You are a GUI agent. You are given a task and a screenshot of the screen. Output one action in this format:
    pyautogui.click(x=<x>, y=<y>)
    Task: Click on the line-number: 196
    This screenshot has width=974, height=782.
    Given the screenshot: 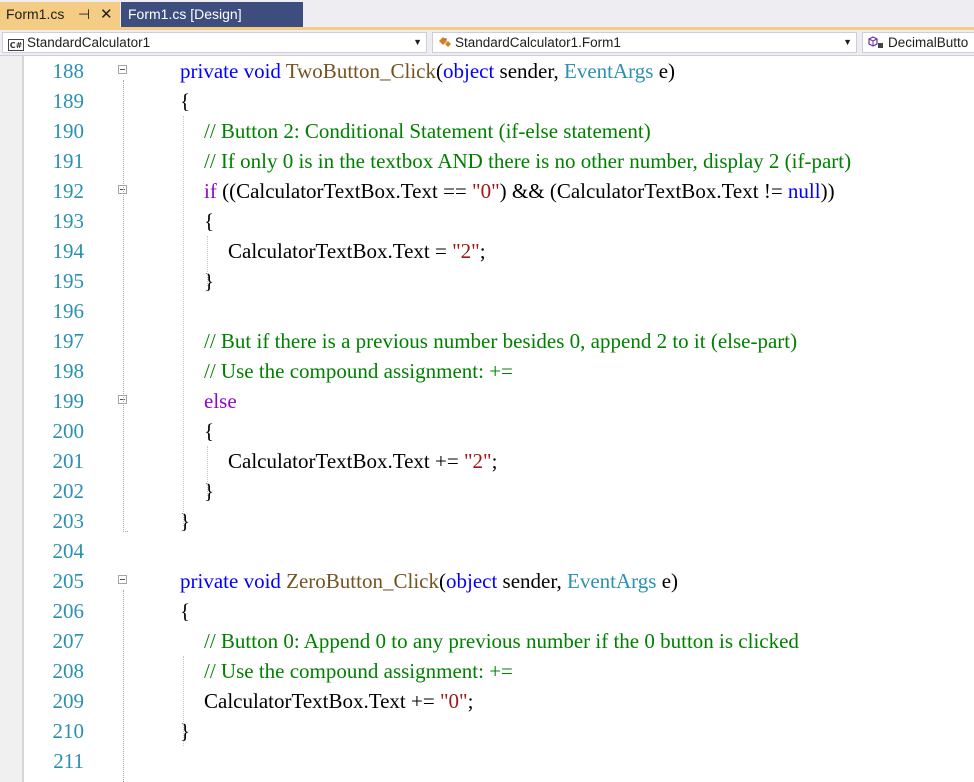 What is the action you would take?
    pyautogui.click(x=68, y=311)
    